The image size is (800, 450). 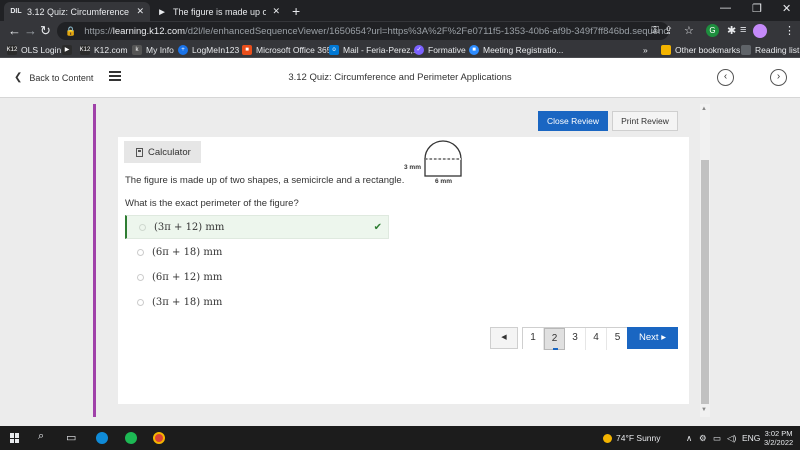 I want to click on scrollbar: ▲ ▼, so click(x=705, y=260).